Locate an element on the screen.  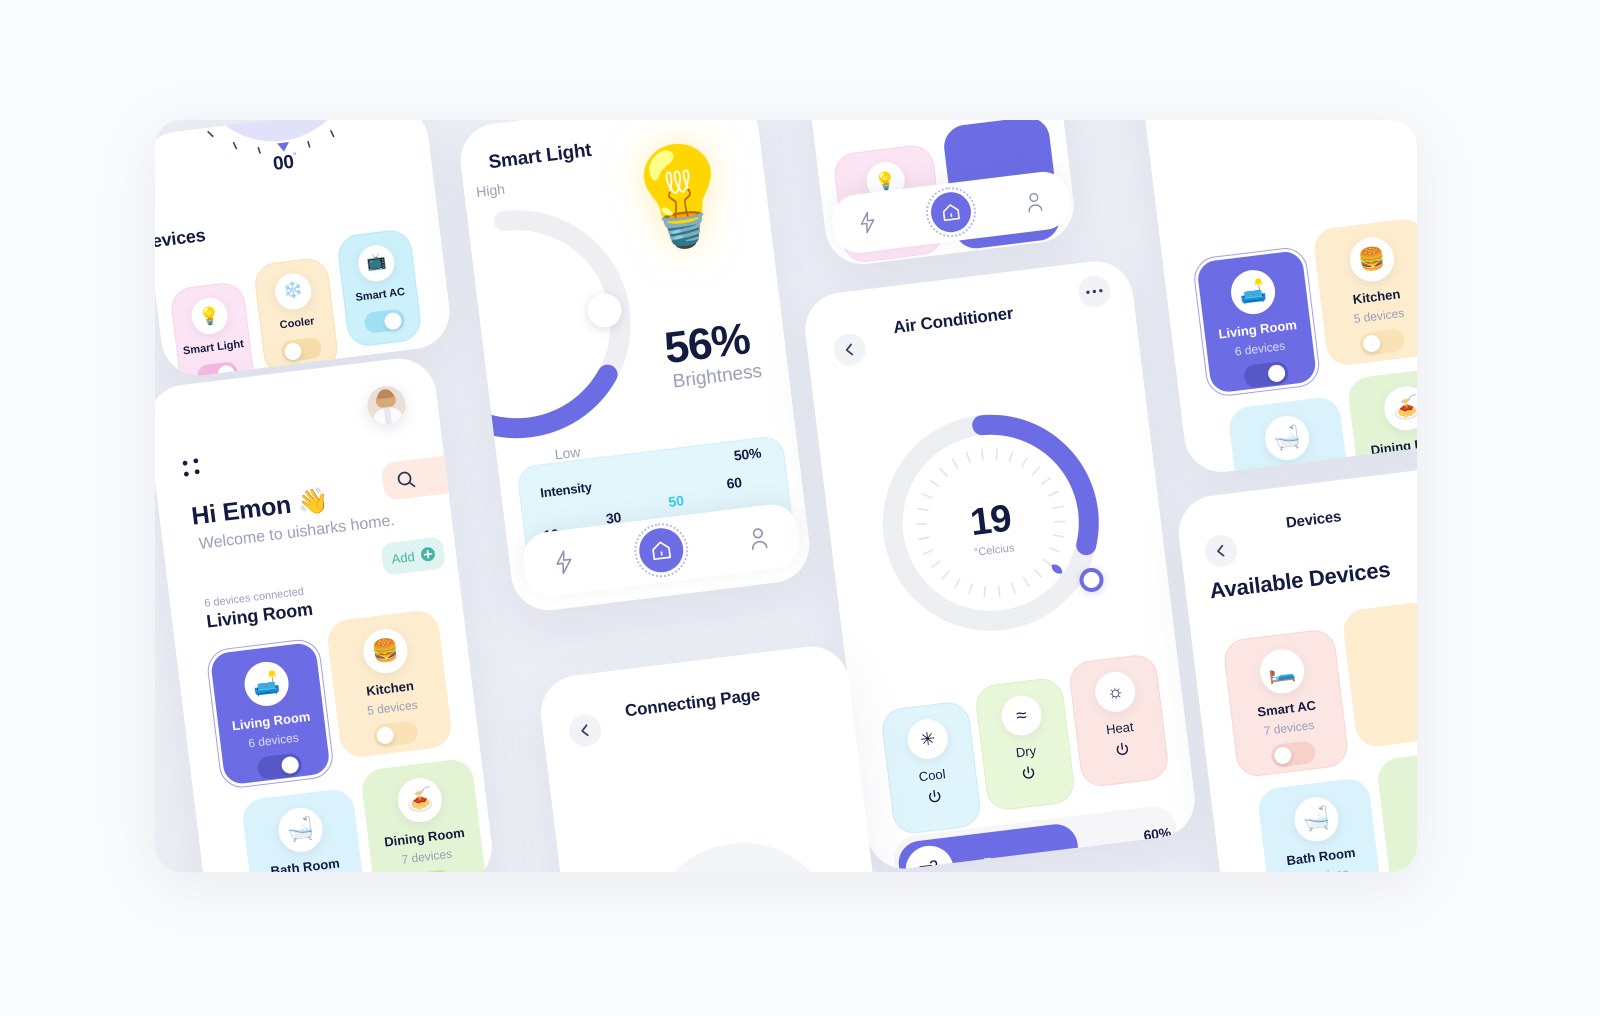
mode-label: Cool is located at coordinates (932, 775).